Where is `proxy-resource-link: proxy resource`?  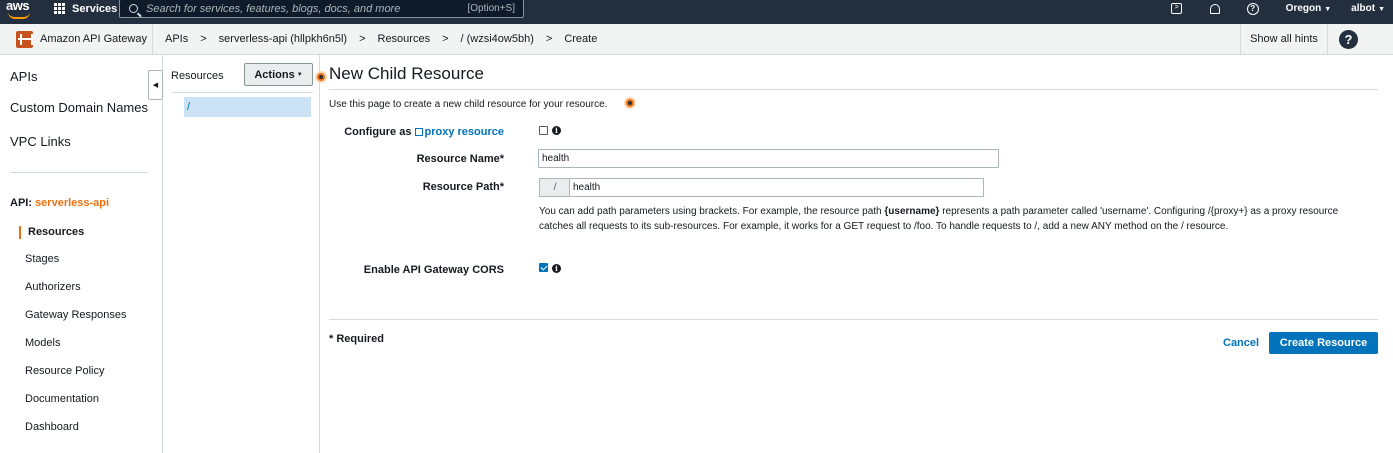 proxy-resource-link: proxy resource is located at coordinates (459, 132).